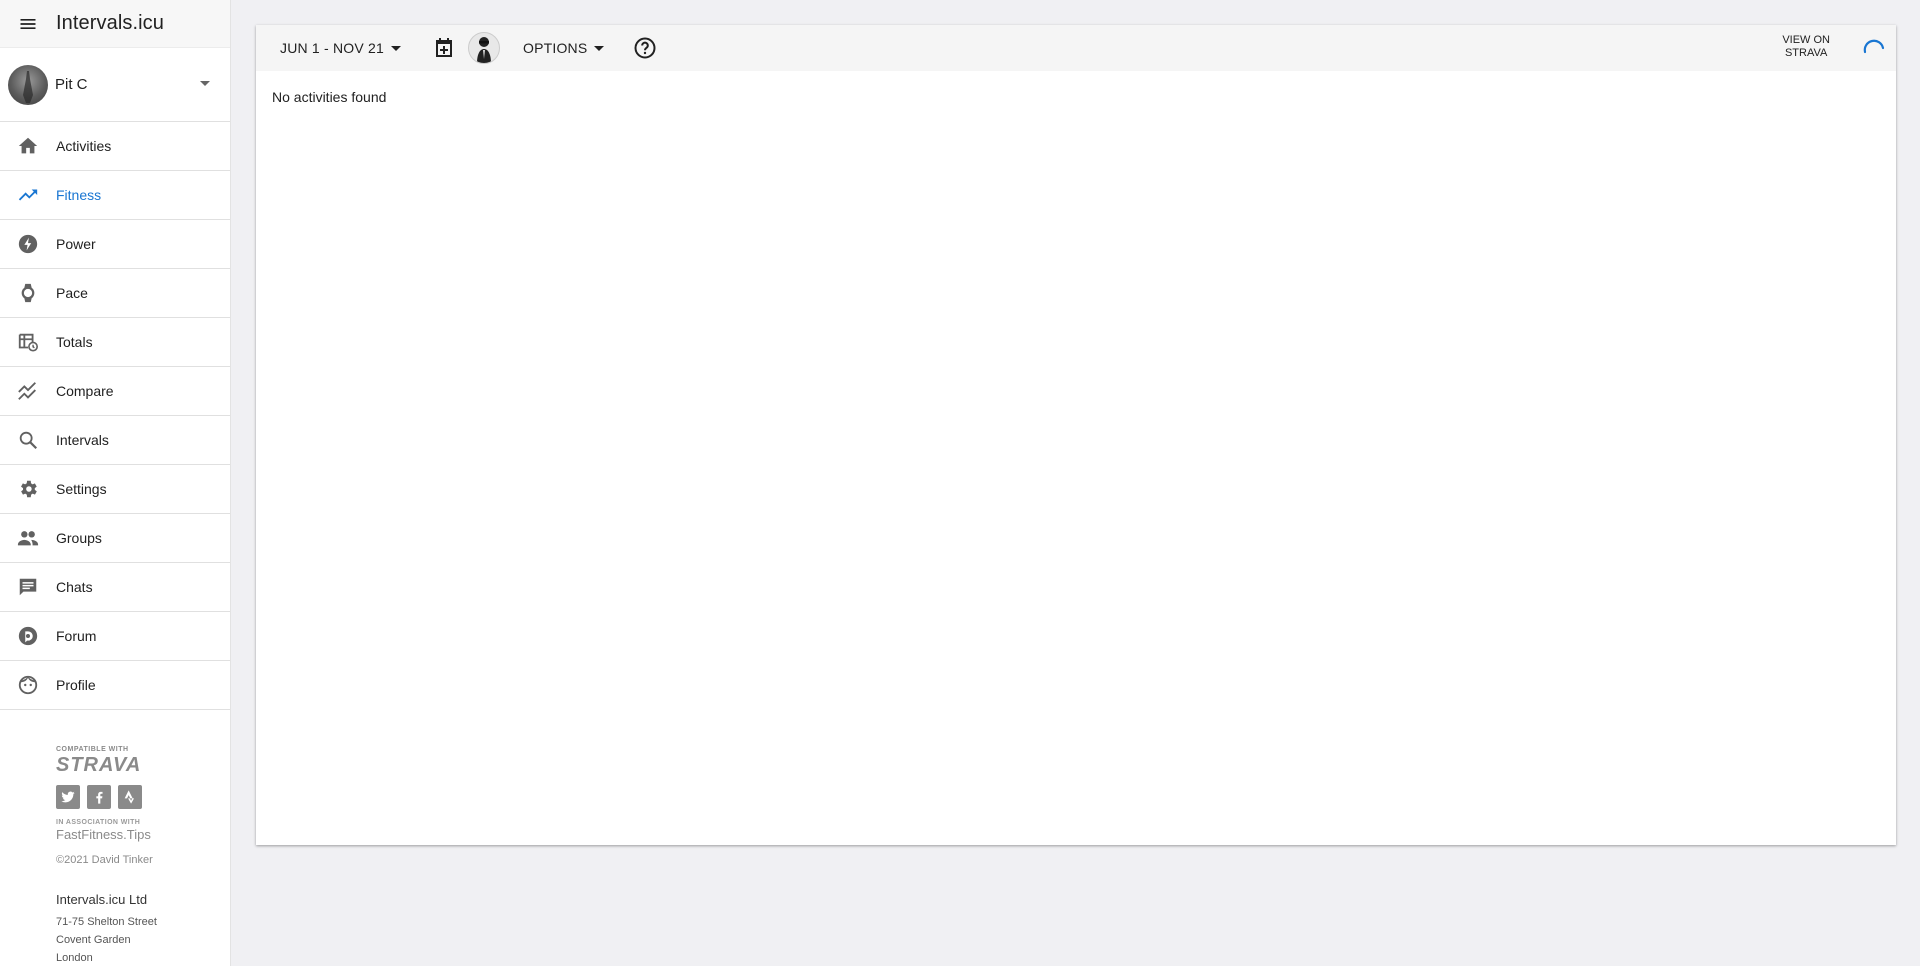 The width and height of the screenshot is (1920, 966). I want to click on nav-item-label: Chats, so click(74, 587).